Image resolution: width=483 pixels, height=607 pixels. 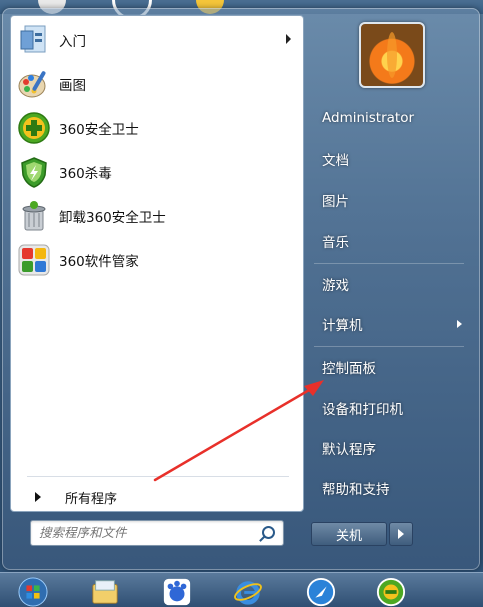 I want to click on taskbar, so click(x=241, y=589).